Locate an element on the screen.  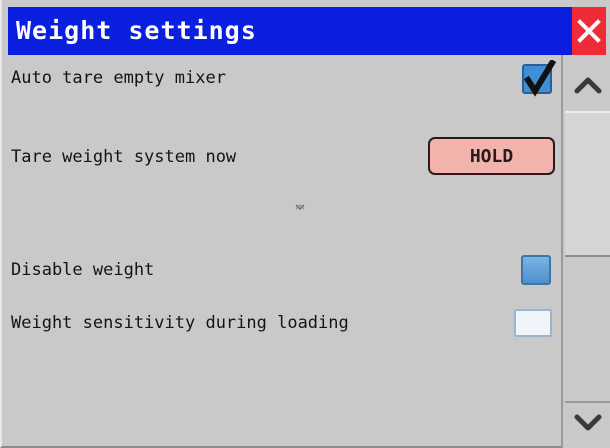
checkmark-icon is located at coordinates (539, 78).